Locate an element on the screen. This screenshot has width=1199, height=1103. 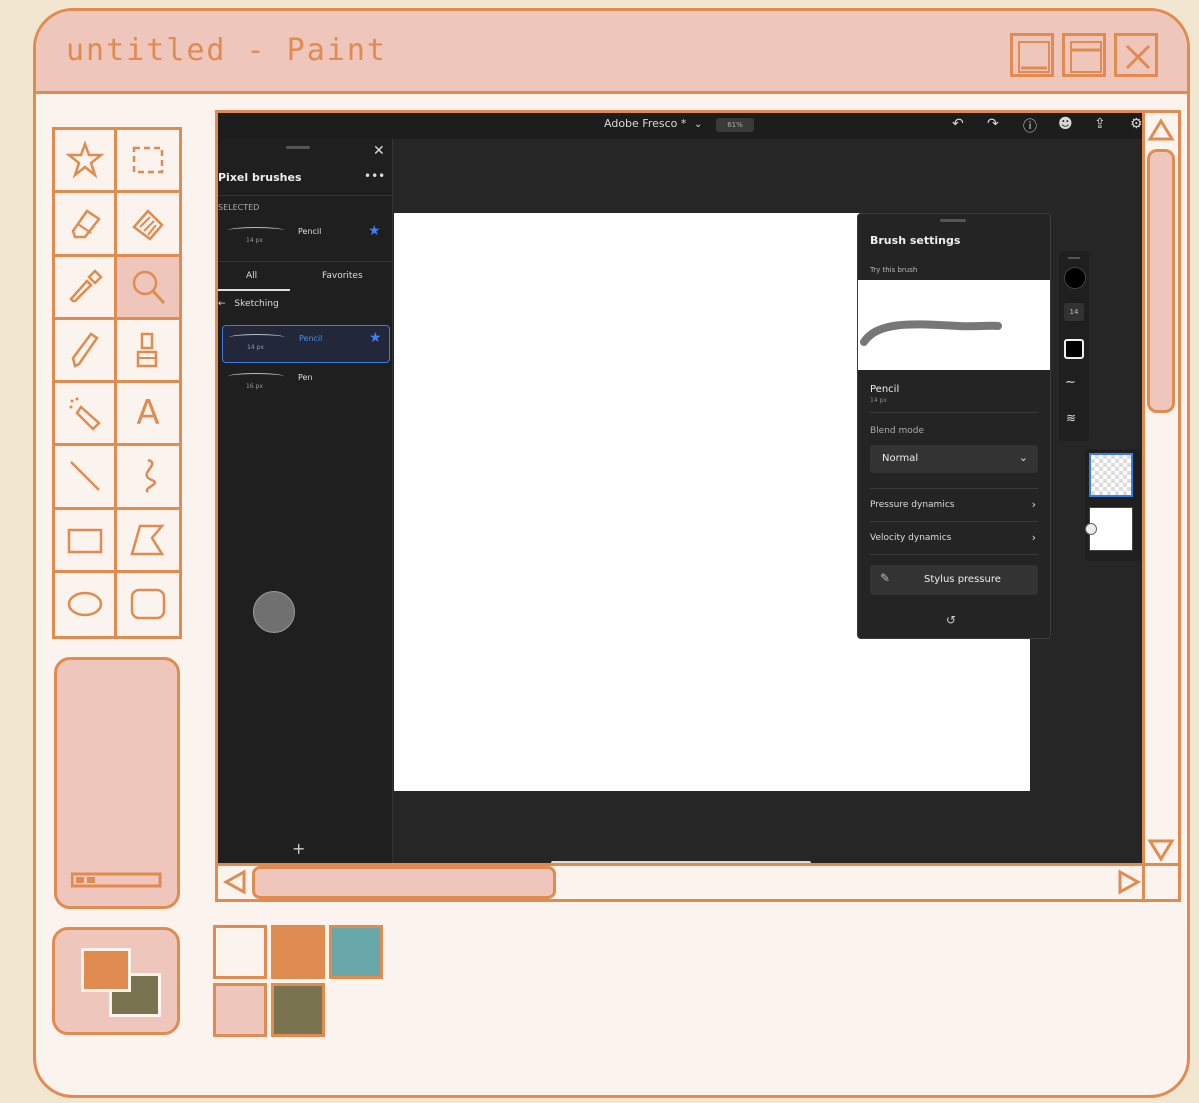
text-tool: A is located at coordinates (148, 415).